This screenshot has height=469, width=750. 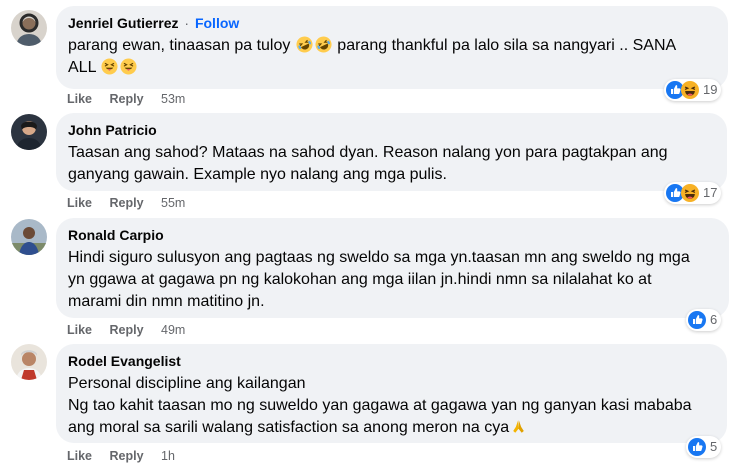 What do you see at coordinates (187, 383) in the screenshot?
I see `comment-line: Personal discipline ang kailangan` at bounding box center [187, 383].